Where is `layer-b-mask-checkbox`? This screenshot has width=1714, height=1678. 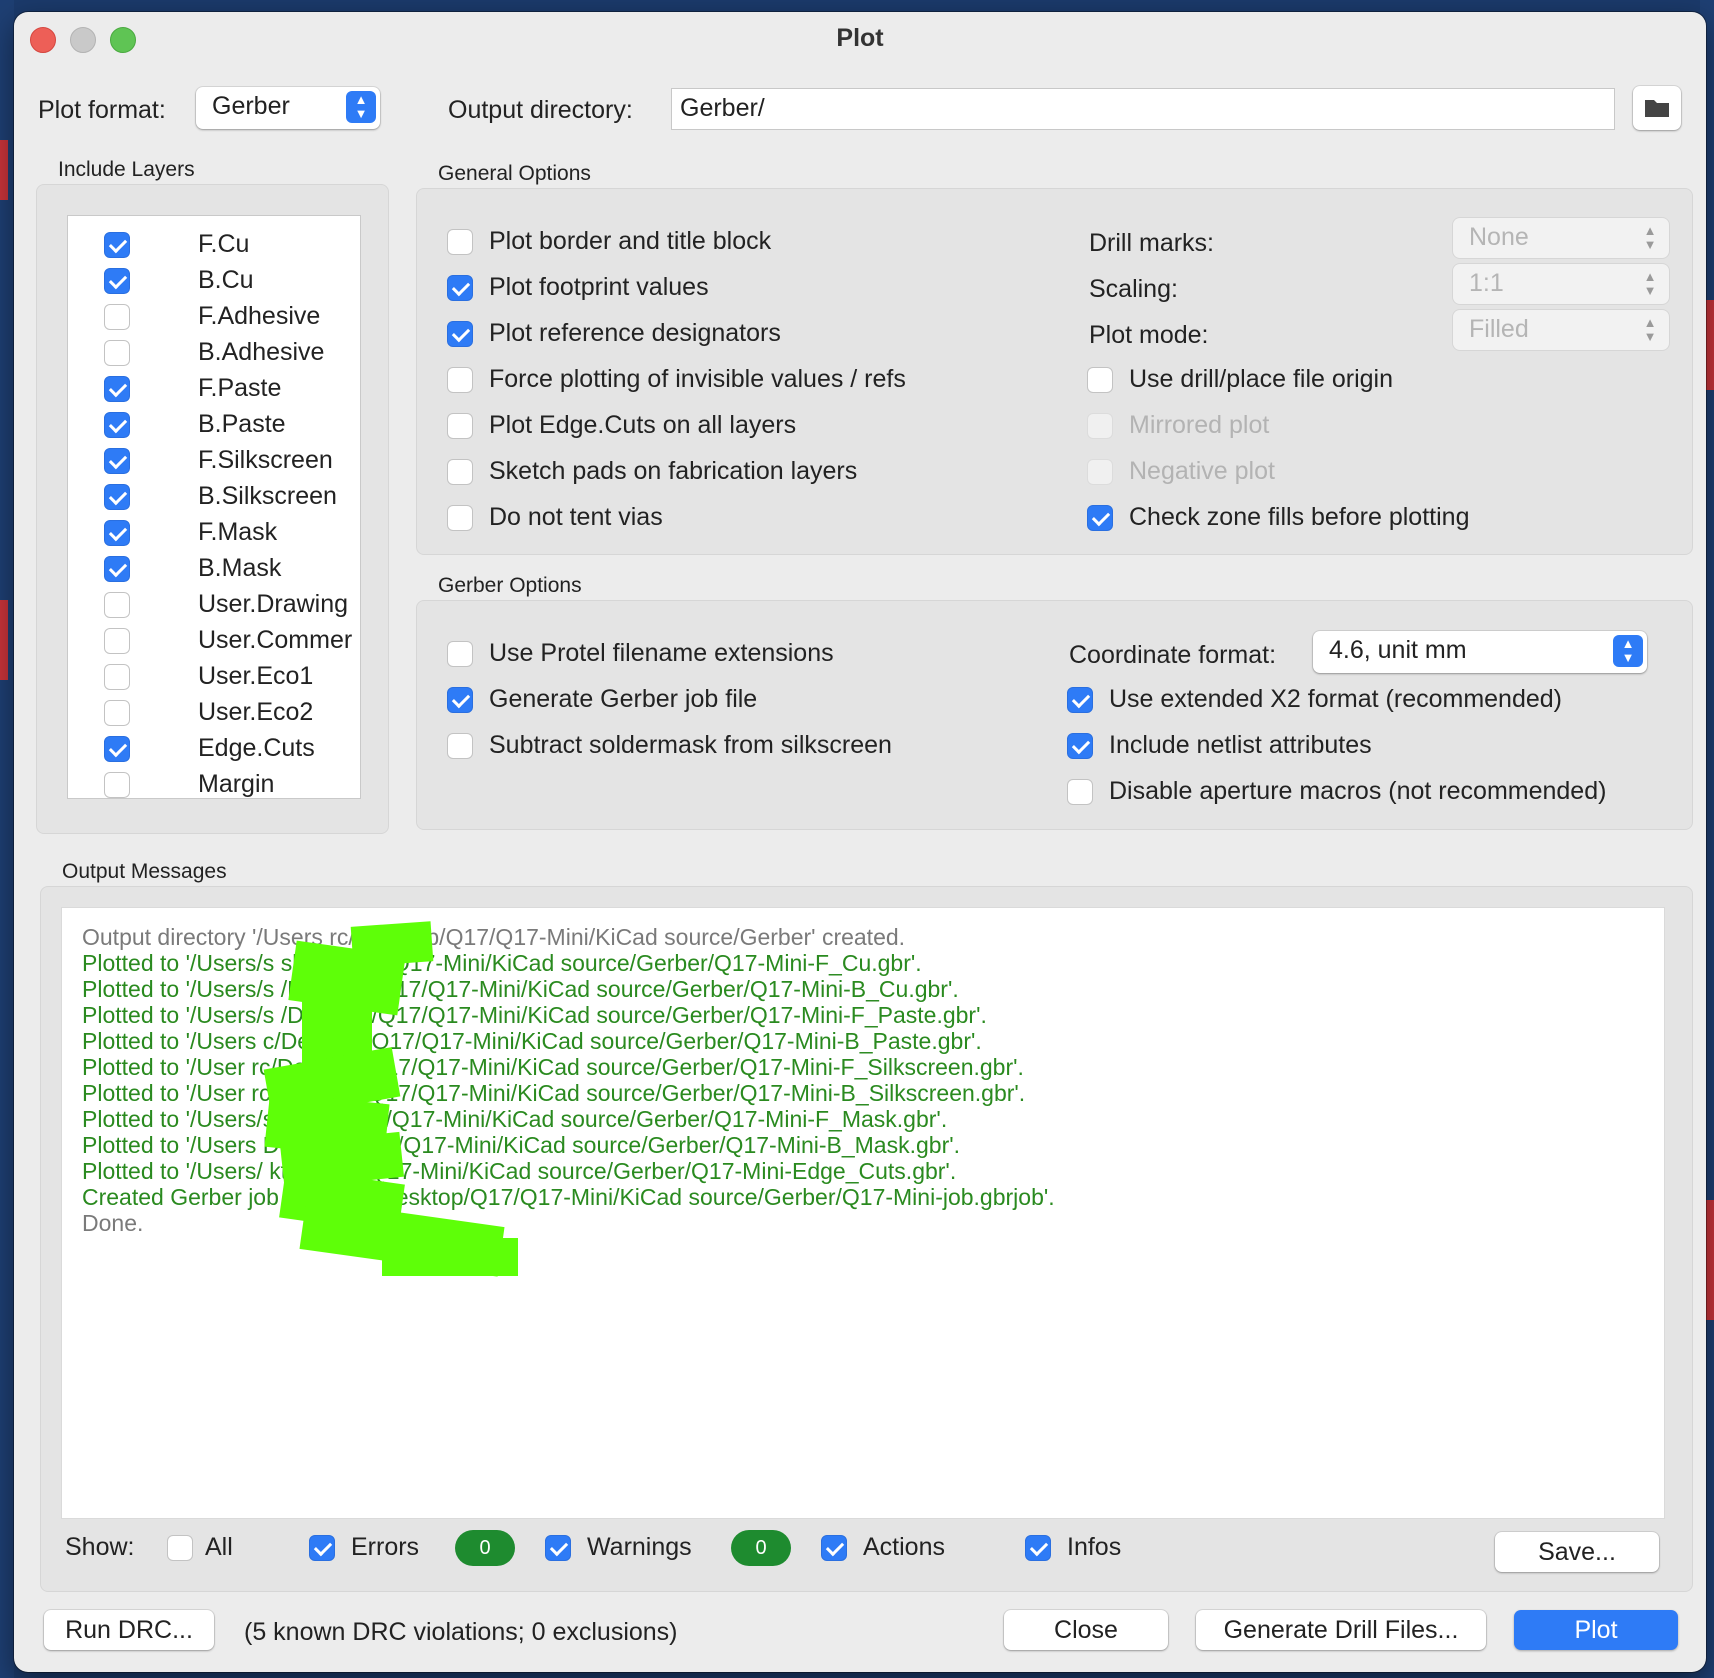 layer-b-mask-checkbox is located at coordinates (117, 569).